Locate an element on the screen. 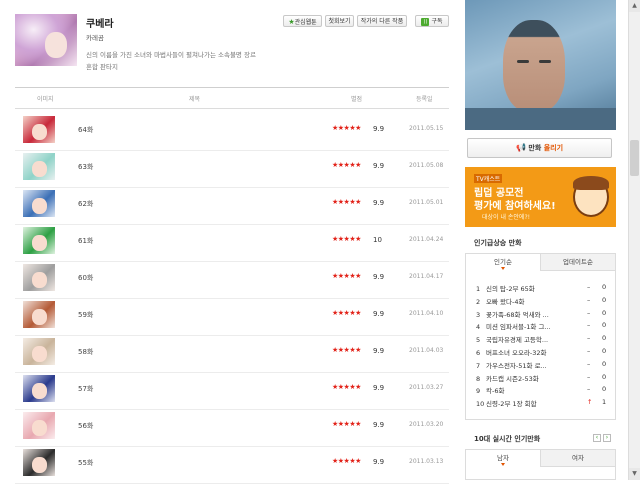 The width and height of the screenshot is (640, 484). rank-number: 3 is located at coordinates (478, 314).